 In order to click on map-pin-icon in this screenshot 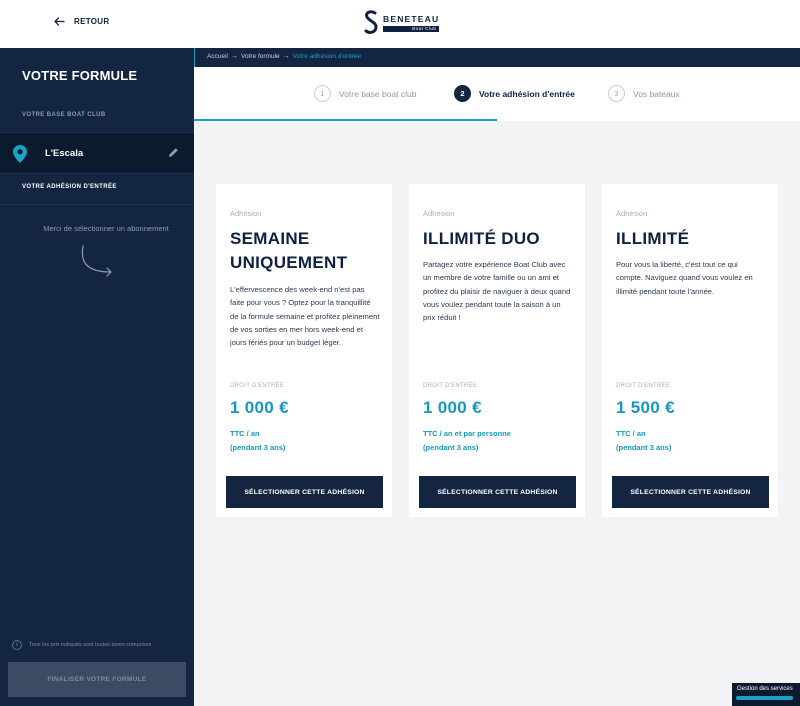, I will do `click(20, 154)`.